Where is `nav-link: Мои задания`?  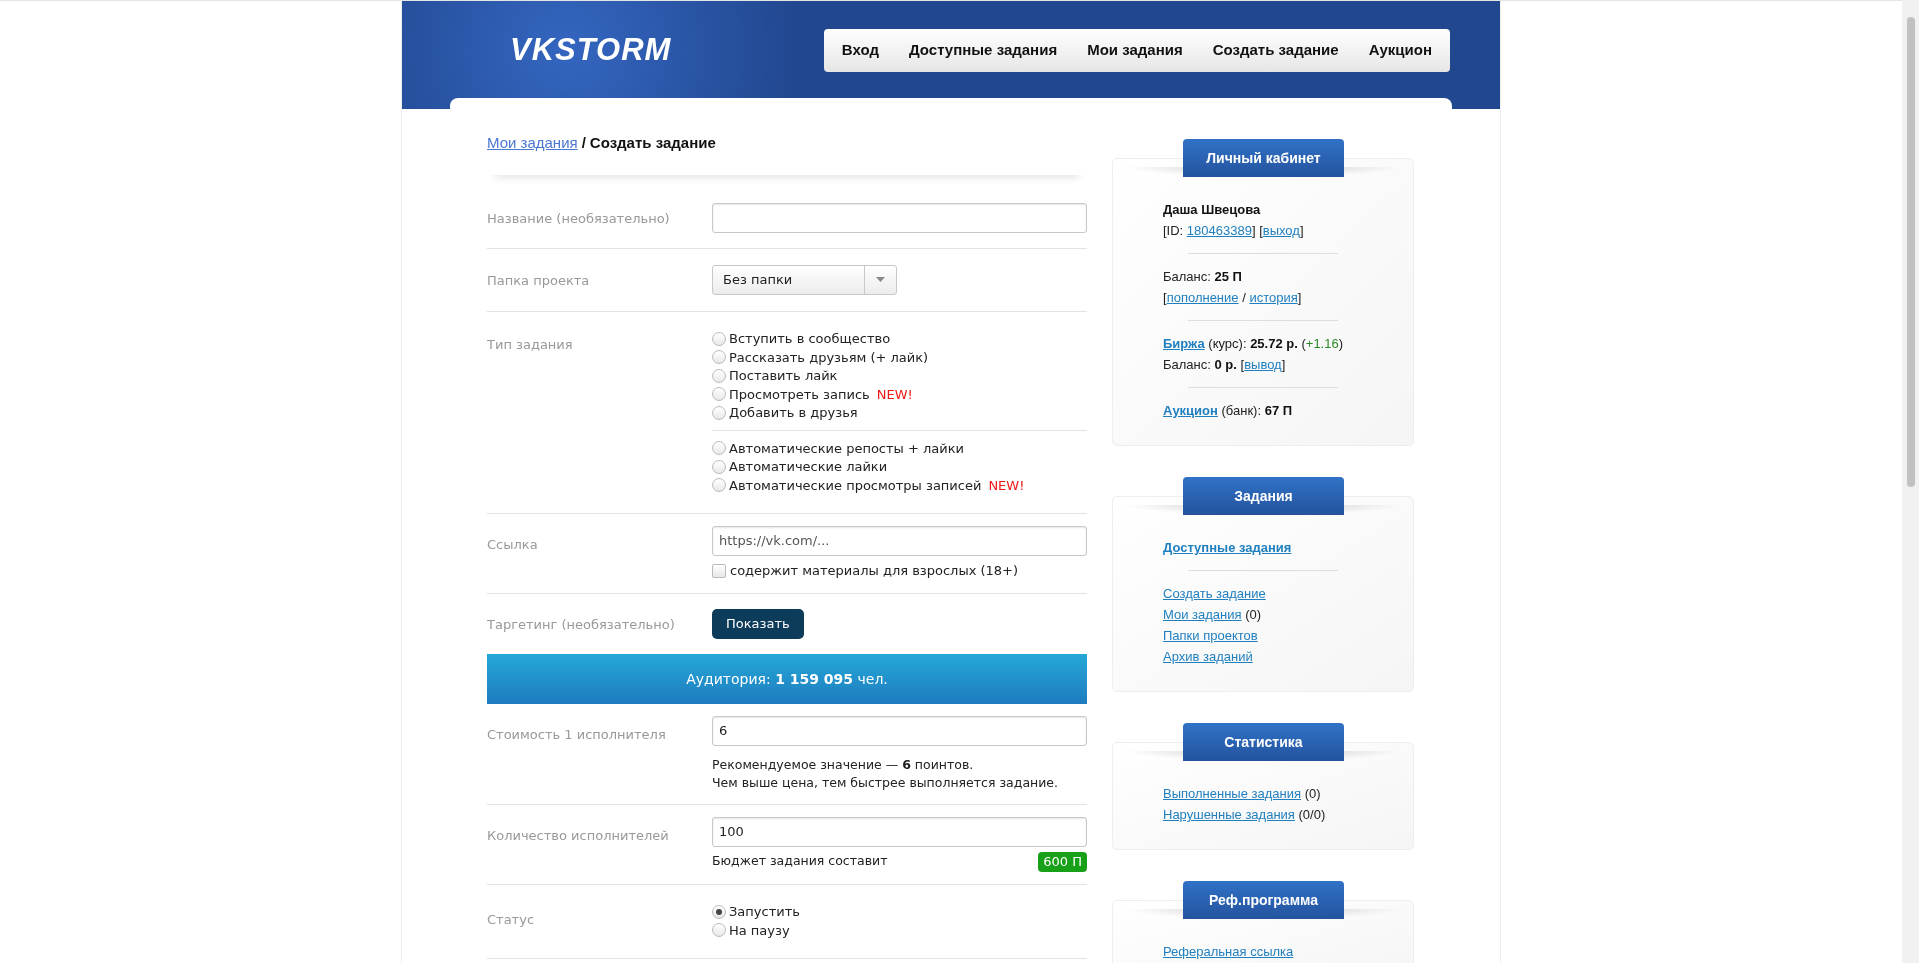 nav-link: Мои задания is located at coordinates (1135, 50).